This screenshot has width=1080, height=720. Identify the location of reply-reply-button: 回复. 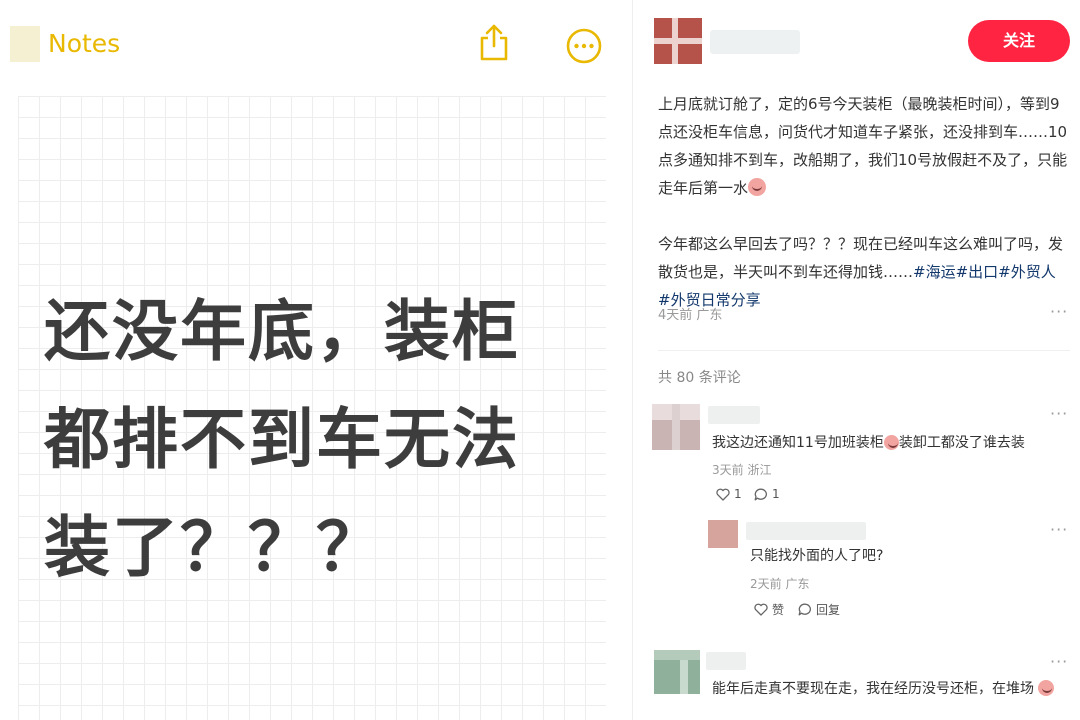
(819, 609).